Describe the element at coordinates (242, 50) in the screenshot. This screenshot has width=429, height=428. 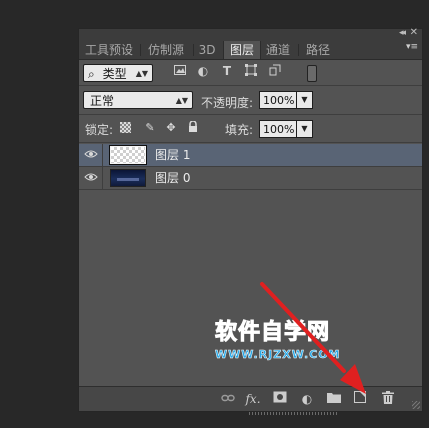
I see `tab-layers: 图层` at that location.